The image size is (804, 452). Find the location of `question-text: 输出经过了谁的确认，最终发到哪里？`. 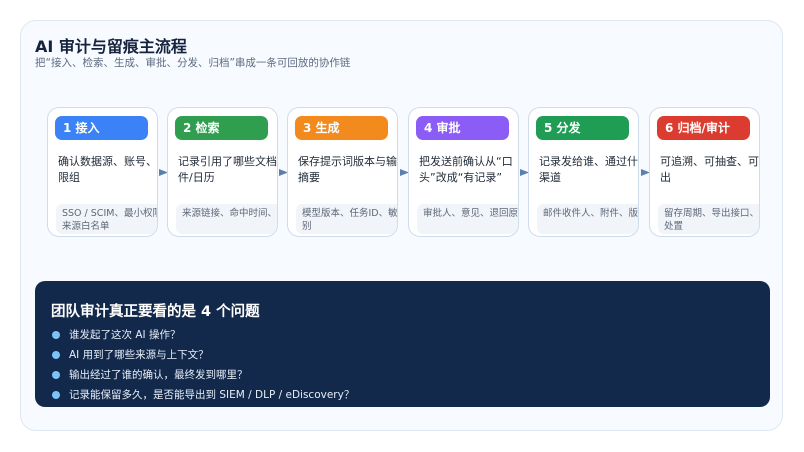

question-text: 输出经过了谁的确认，最终发到哪里？ is located at coordinates (158, 375).